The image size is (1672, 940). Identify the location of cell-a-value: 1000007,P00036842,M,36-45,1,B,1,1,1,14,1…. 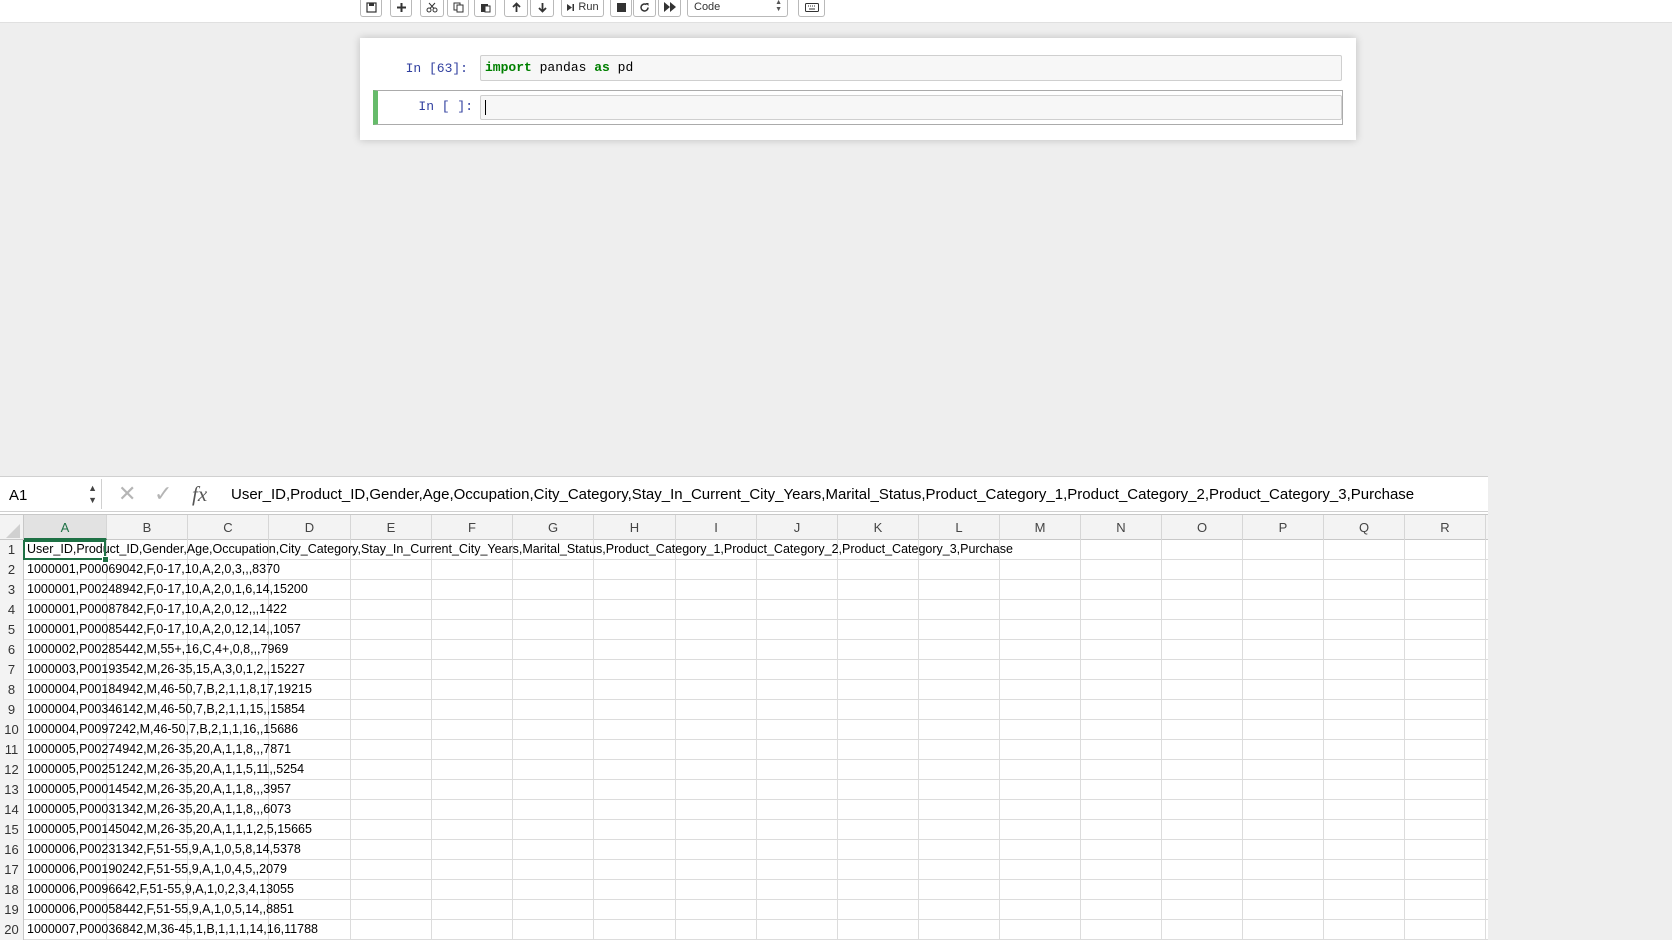
(172, 929).